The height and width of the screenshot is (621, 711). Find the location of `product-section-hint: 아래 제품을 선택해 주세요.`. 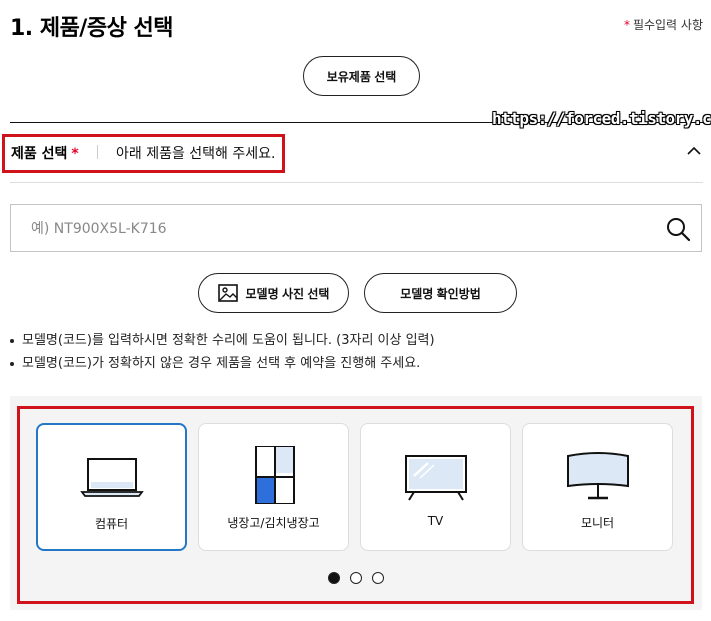

product-section-hint: 아래 제품을 선택해 주세요. is located at coordinates (196, 154).